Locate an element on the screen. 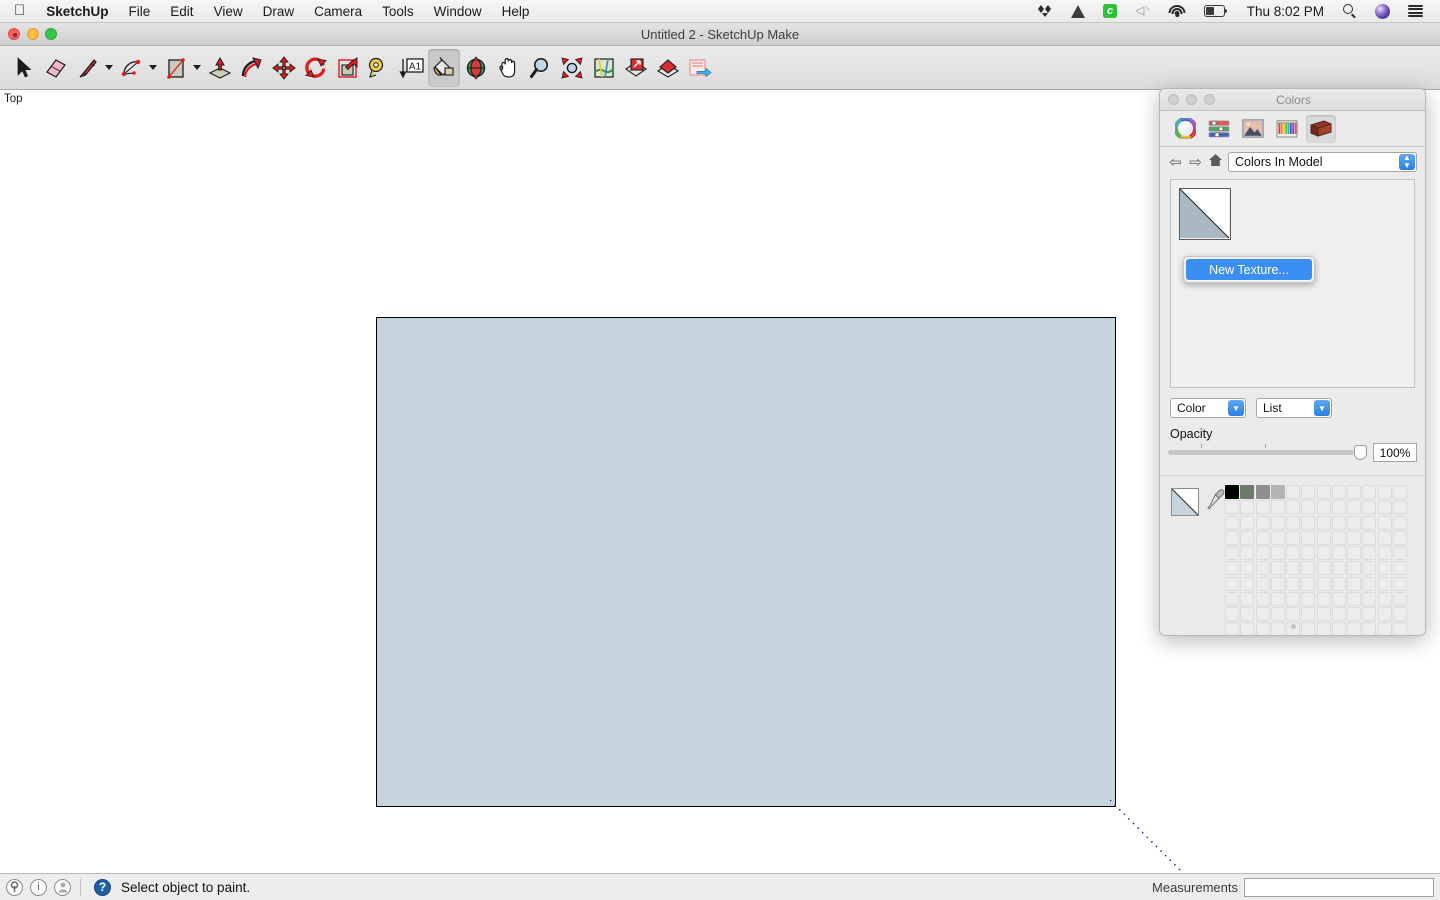 The width and height of the screenshot is (1440, 900). scale-tool is located at coordinates (348, 68).